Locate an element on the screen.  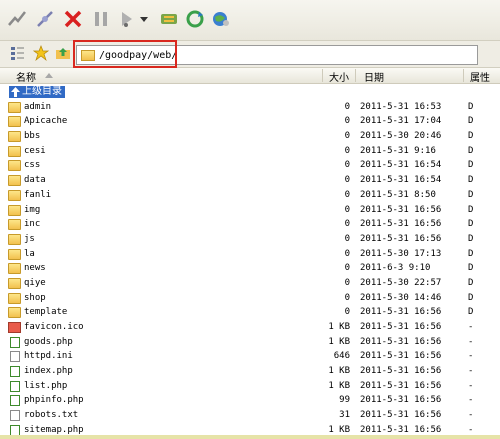
file-size: 31 is located at coordinates (344, 415).